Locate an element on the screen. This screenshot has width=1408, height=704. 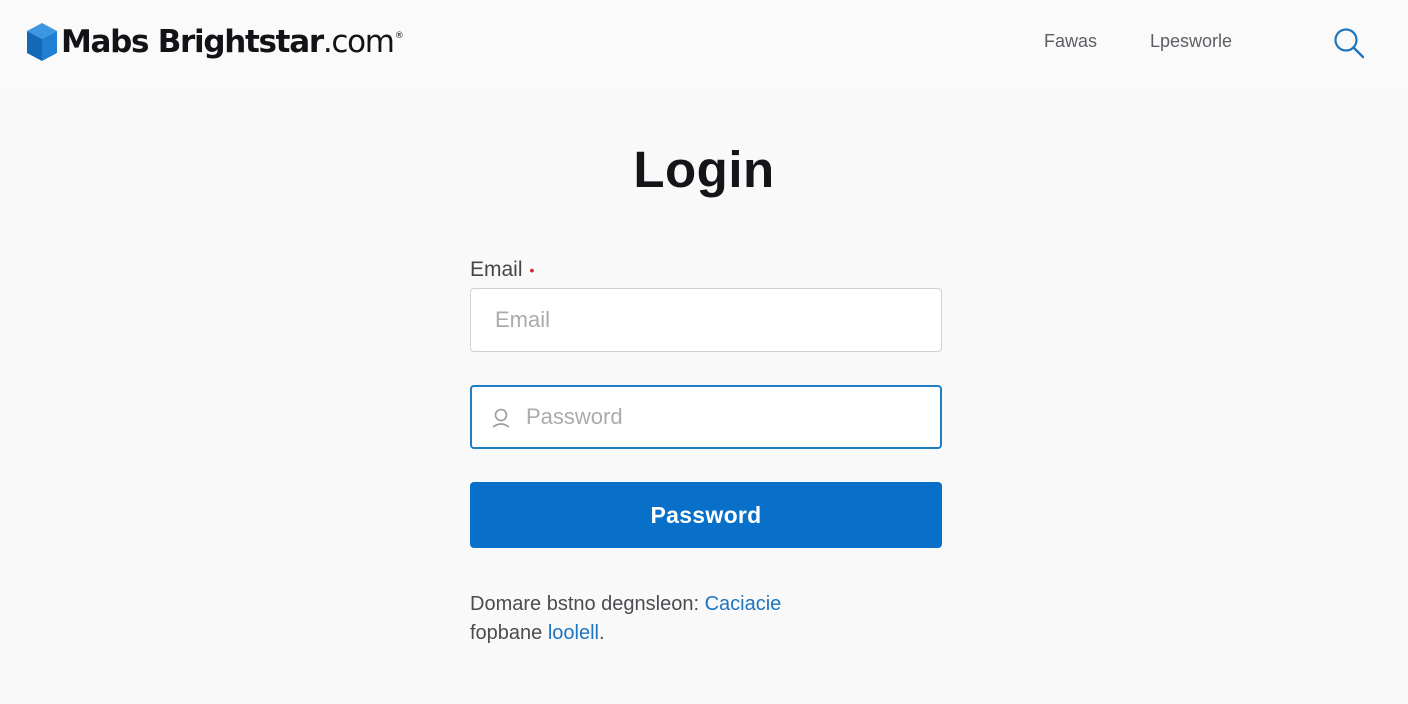
email-field-box is located at coordinates (706, 320).